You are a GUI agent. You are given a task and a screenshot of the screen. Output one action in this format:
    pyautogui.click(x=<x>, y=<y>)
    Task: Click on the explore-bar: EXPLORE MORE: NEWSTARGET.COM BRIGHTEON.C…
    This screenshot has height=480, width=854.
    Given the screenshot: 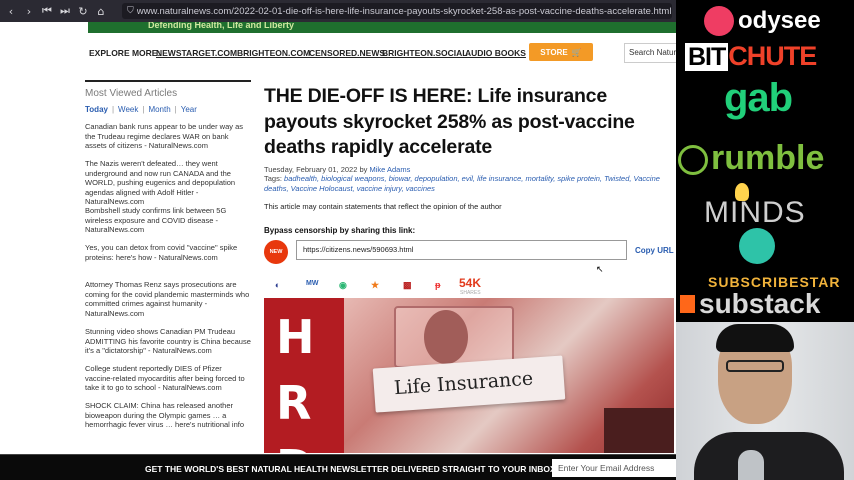 What is the action you would take?
    pyautogui.click(x=382, y=53)
    